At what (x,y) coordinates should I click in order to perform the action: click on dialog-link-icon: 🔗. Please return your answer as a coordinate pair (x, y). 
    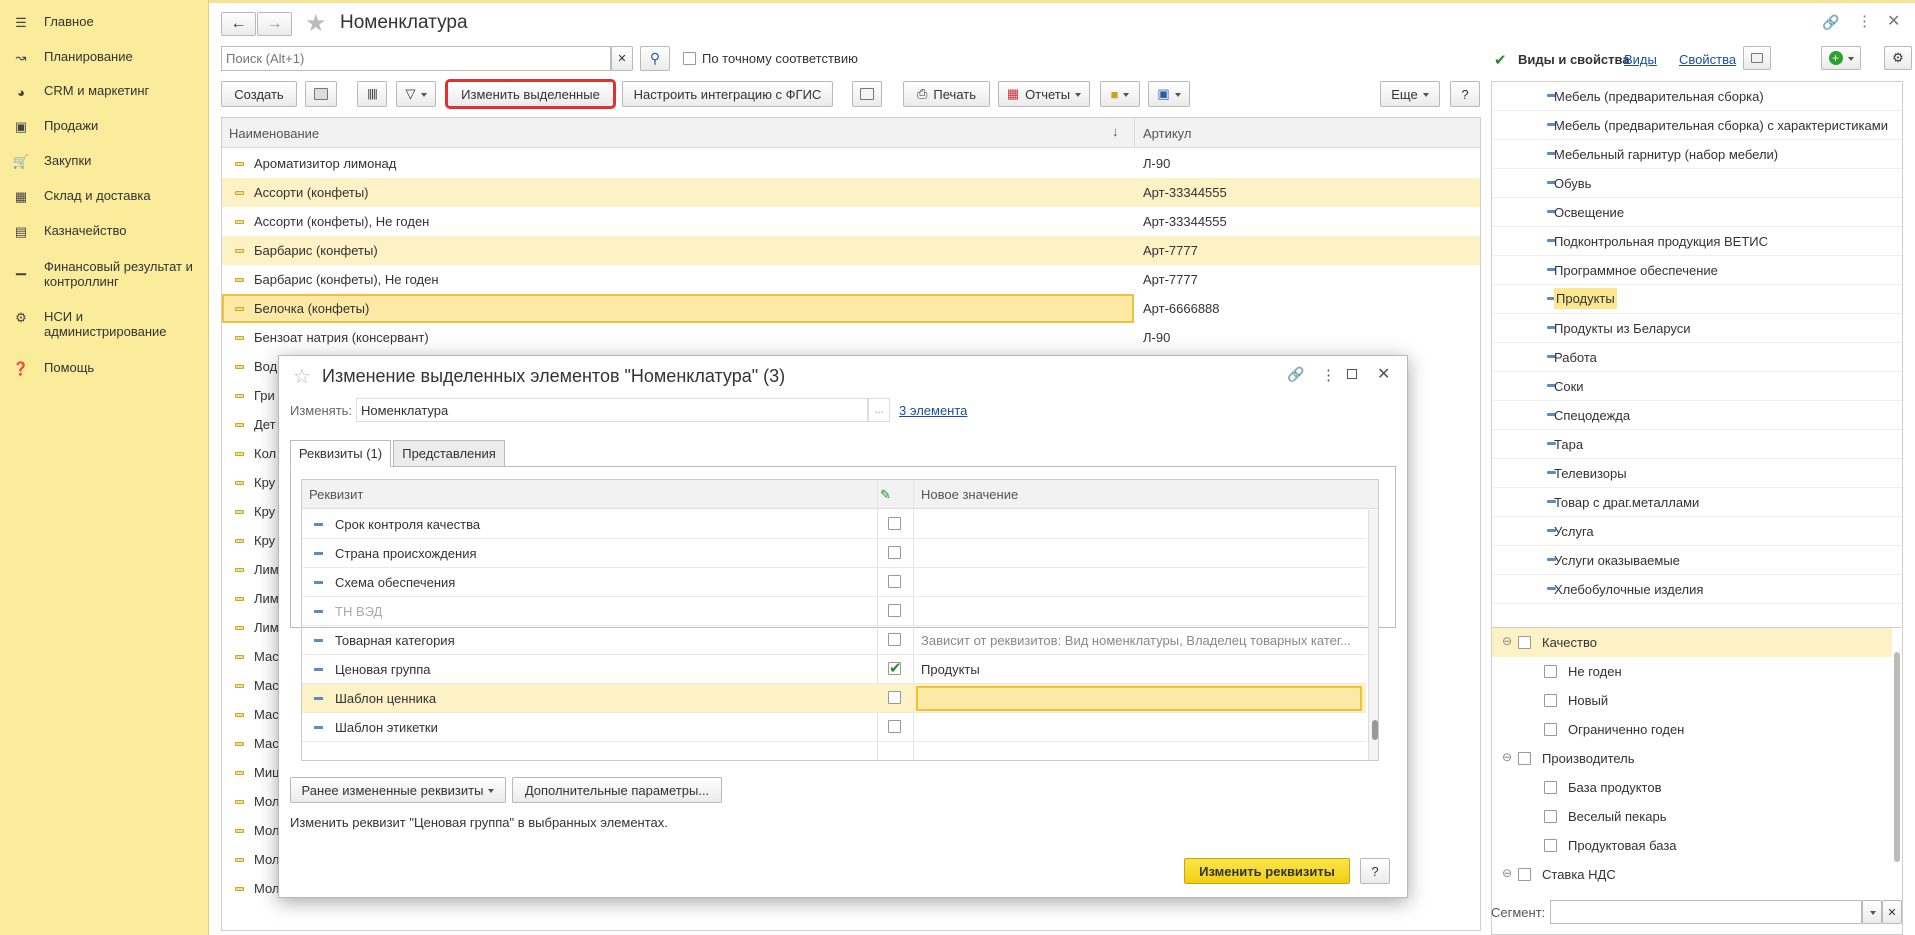
    Looking at the image, I should click on (1295, 374).